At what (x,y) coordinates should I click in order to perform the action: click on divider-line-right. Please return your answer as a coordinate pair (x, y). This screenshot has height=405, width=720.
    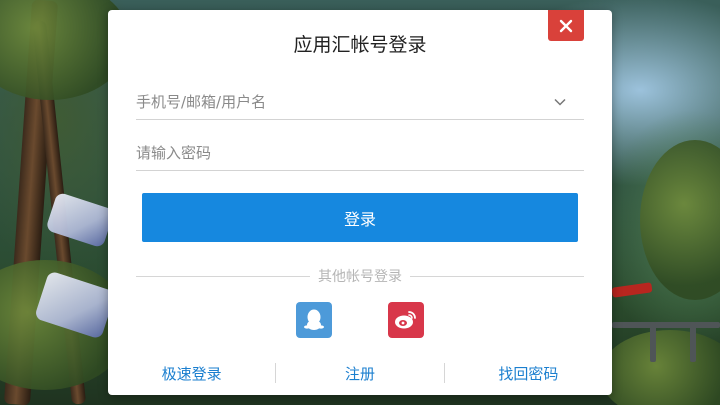
    Looking at the image, I should click on (497, 276).